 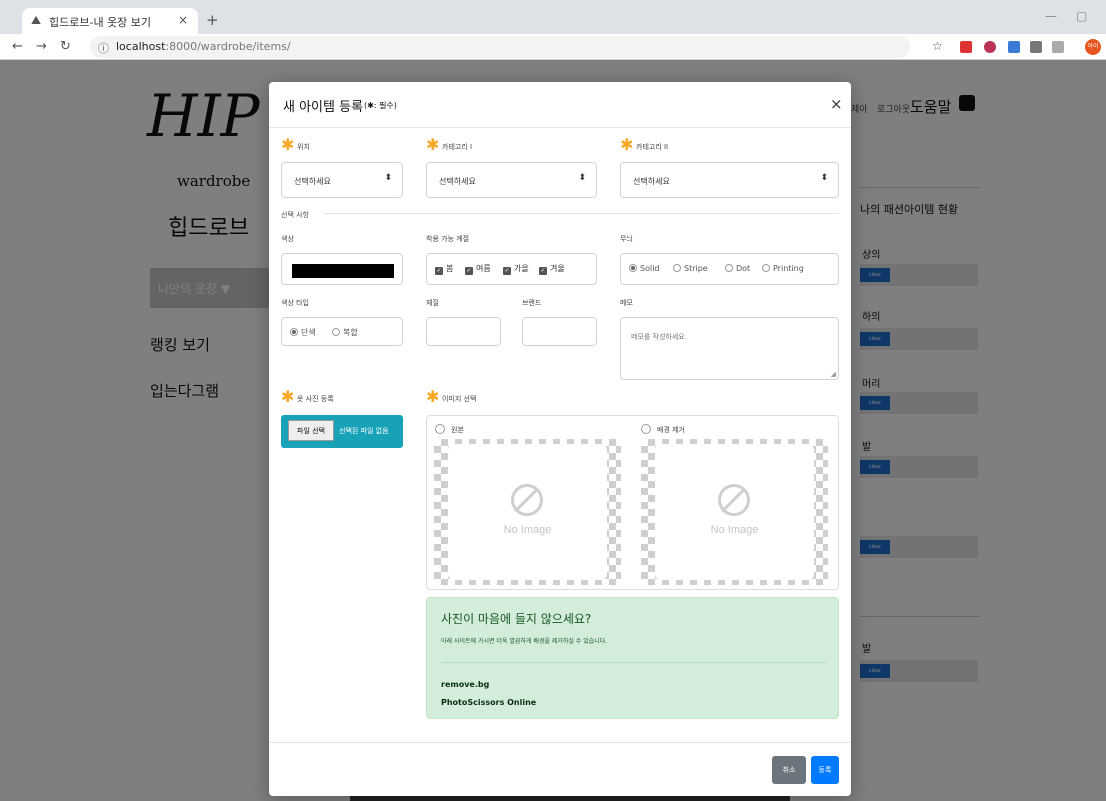 What do you see at coordinates (825, 770) in the screenshot?
I see `submit-button: 등록` at bounding box center [825, 770].